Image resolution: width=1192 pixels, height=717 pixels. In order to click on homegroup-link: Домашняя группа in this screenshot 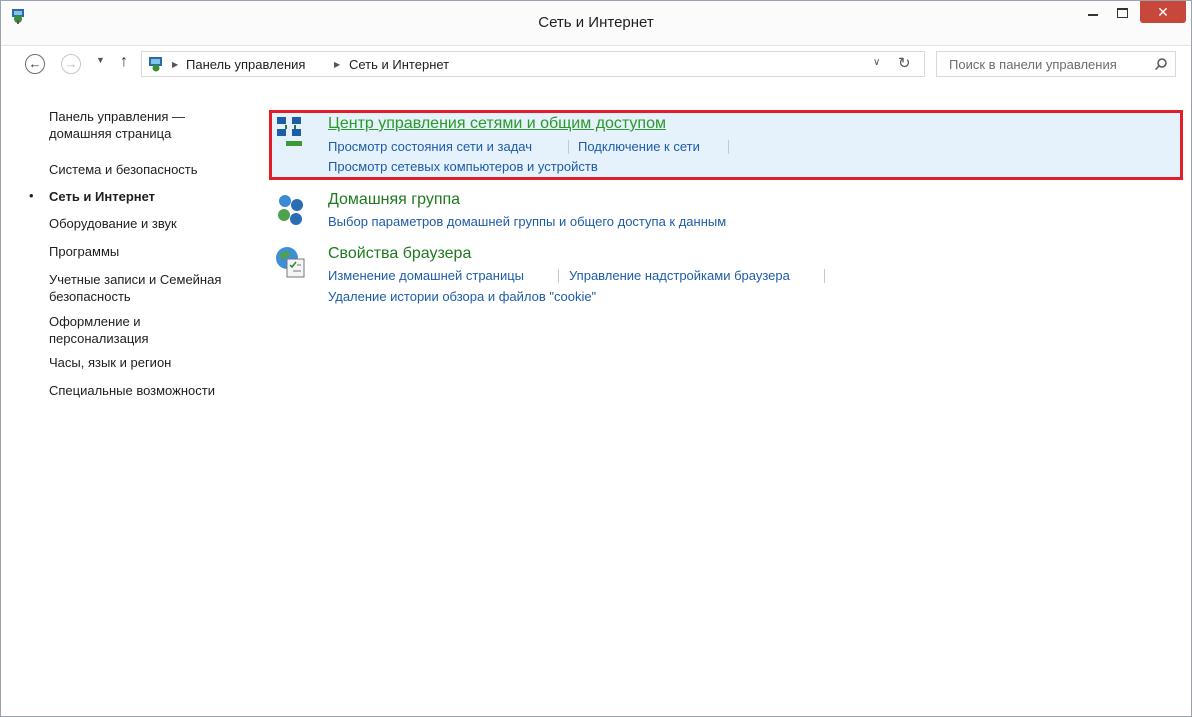, I will do `click(394, 200)`.